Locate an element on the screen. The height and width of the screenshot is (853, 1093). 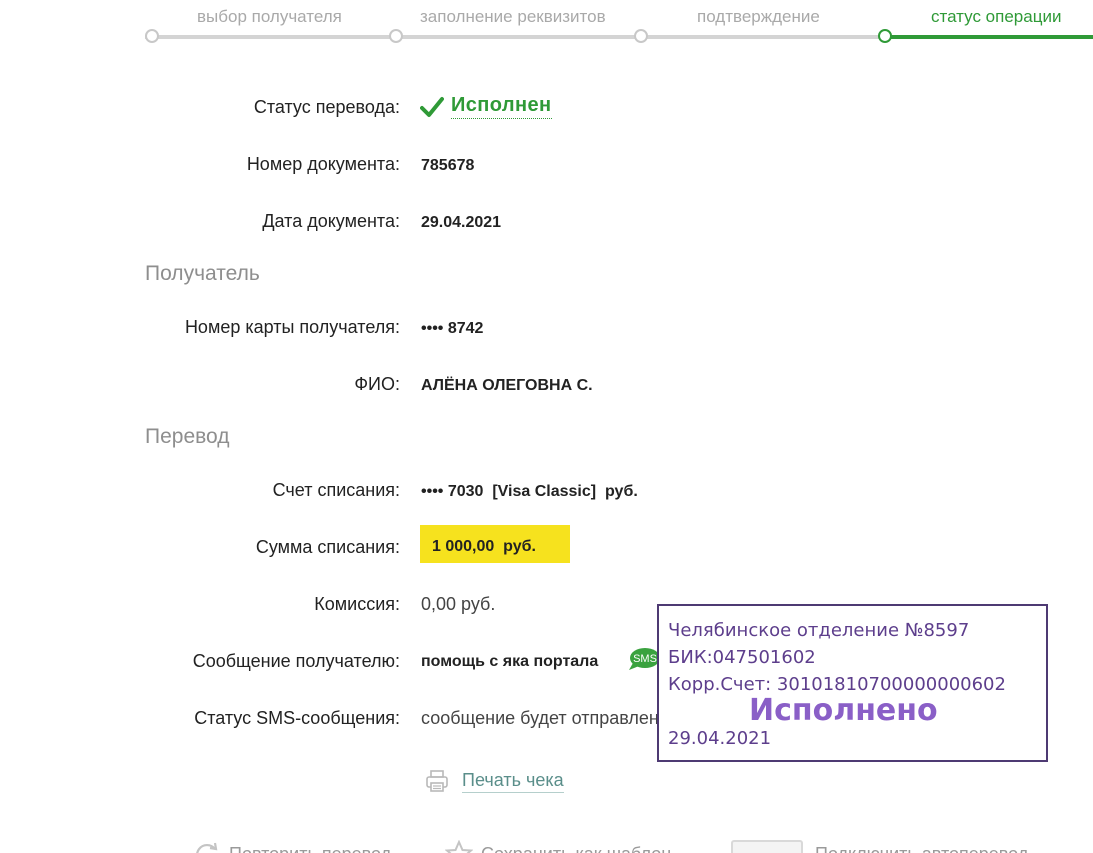
step-track is located at coordinates (515, 37).